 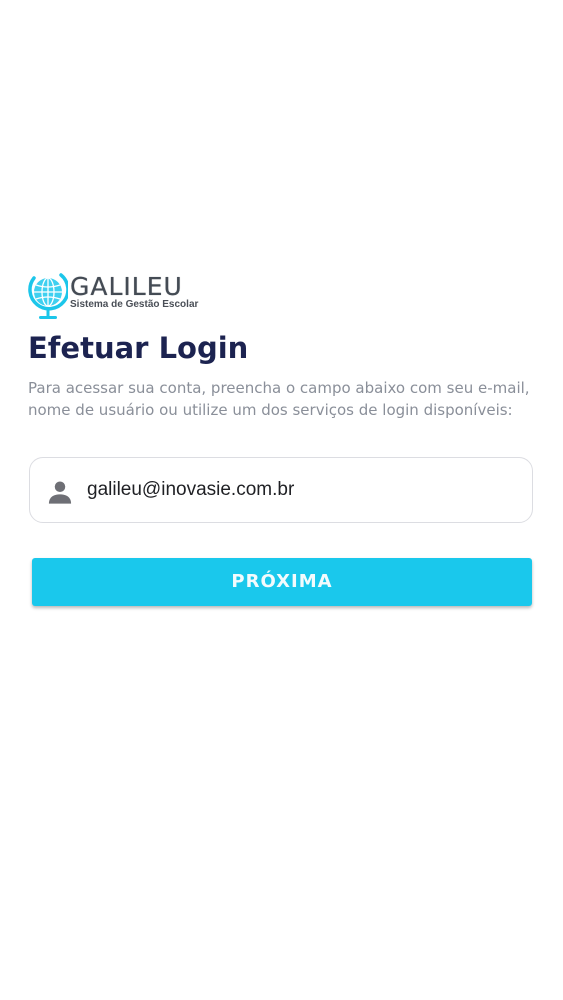 I want to click on brand-logo: GALILEU Sistema de Gestão Escolar, so click(x=115, y=296).